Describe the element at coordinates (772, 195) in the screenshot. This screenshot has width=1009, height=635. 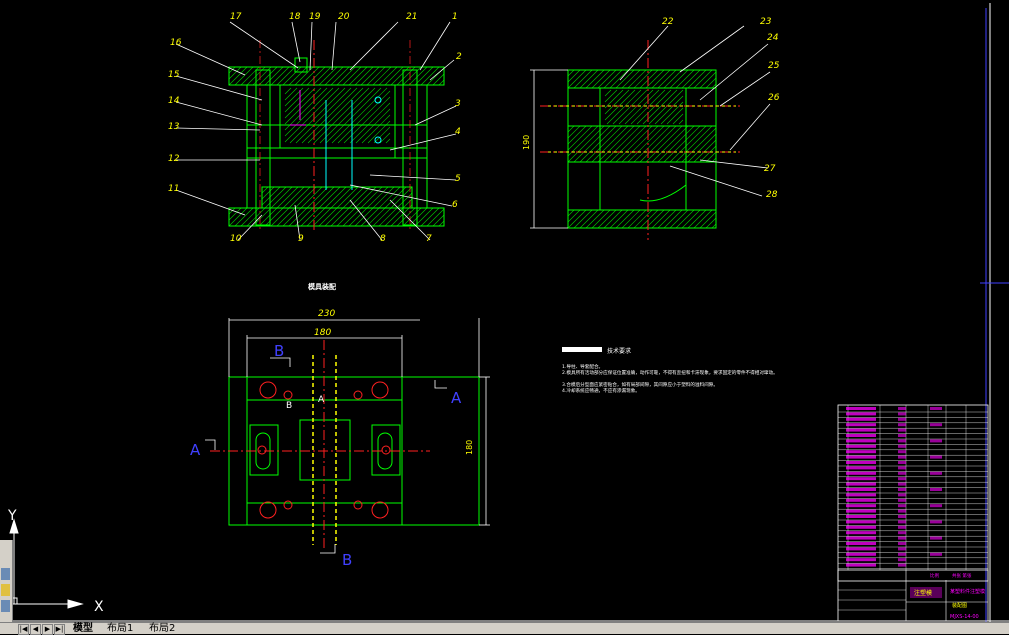
I see `part-label: 28` at that location.